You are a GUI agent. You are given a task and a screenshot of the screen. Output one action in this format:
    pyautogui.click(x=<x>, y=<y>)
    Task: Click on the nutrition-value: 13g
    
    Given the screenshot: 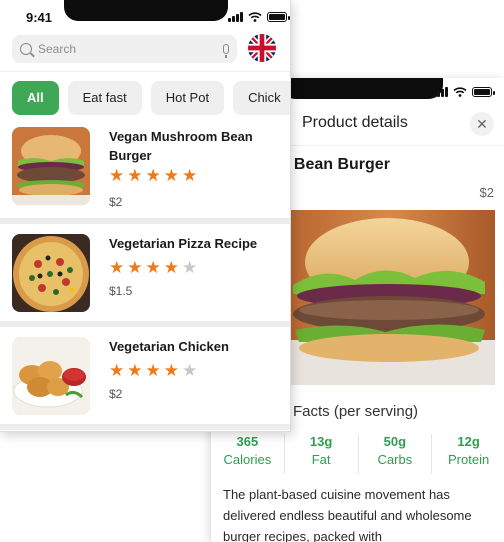 What is the action you would take?
    pyautogui.click(x=321, y=441)
    